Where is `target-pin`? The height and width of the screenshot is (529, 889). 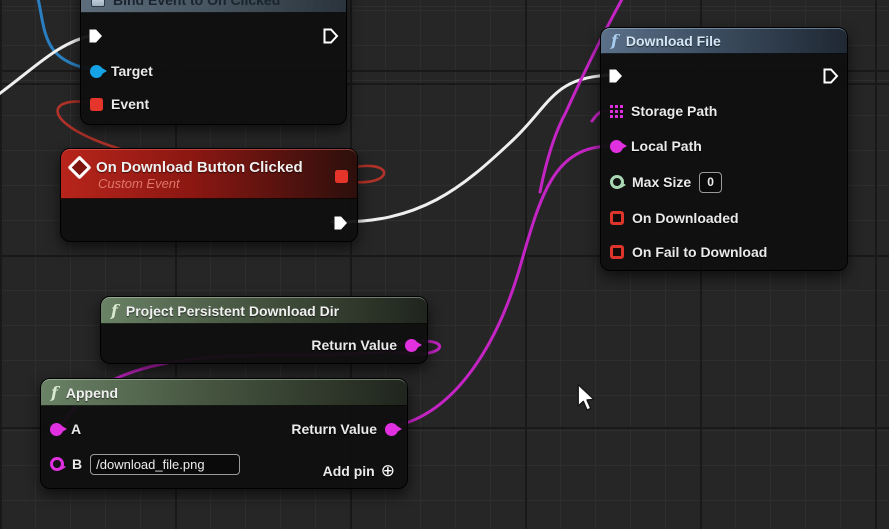 target-pin is located at coordinates (98, 71).